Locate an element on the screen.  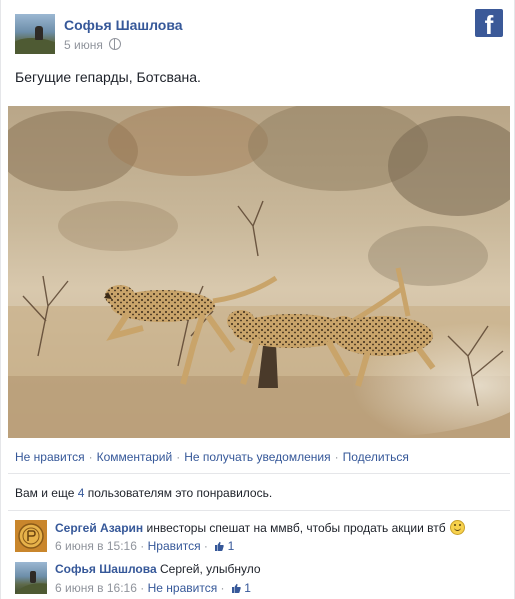
comment-like-link: Нравится is located at coordinates (174, 546).